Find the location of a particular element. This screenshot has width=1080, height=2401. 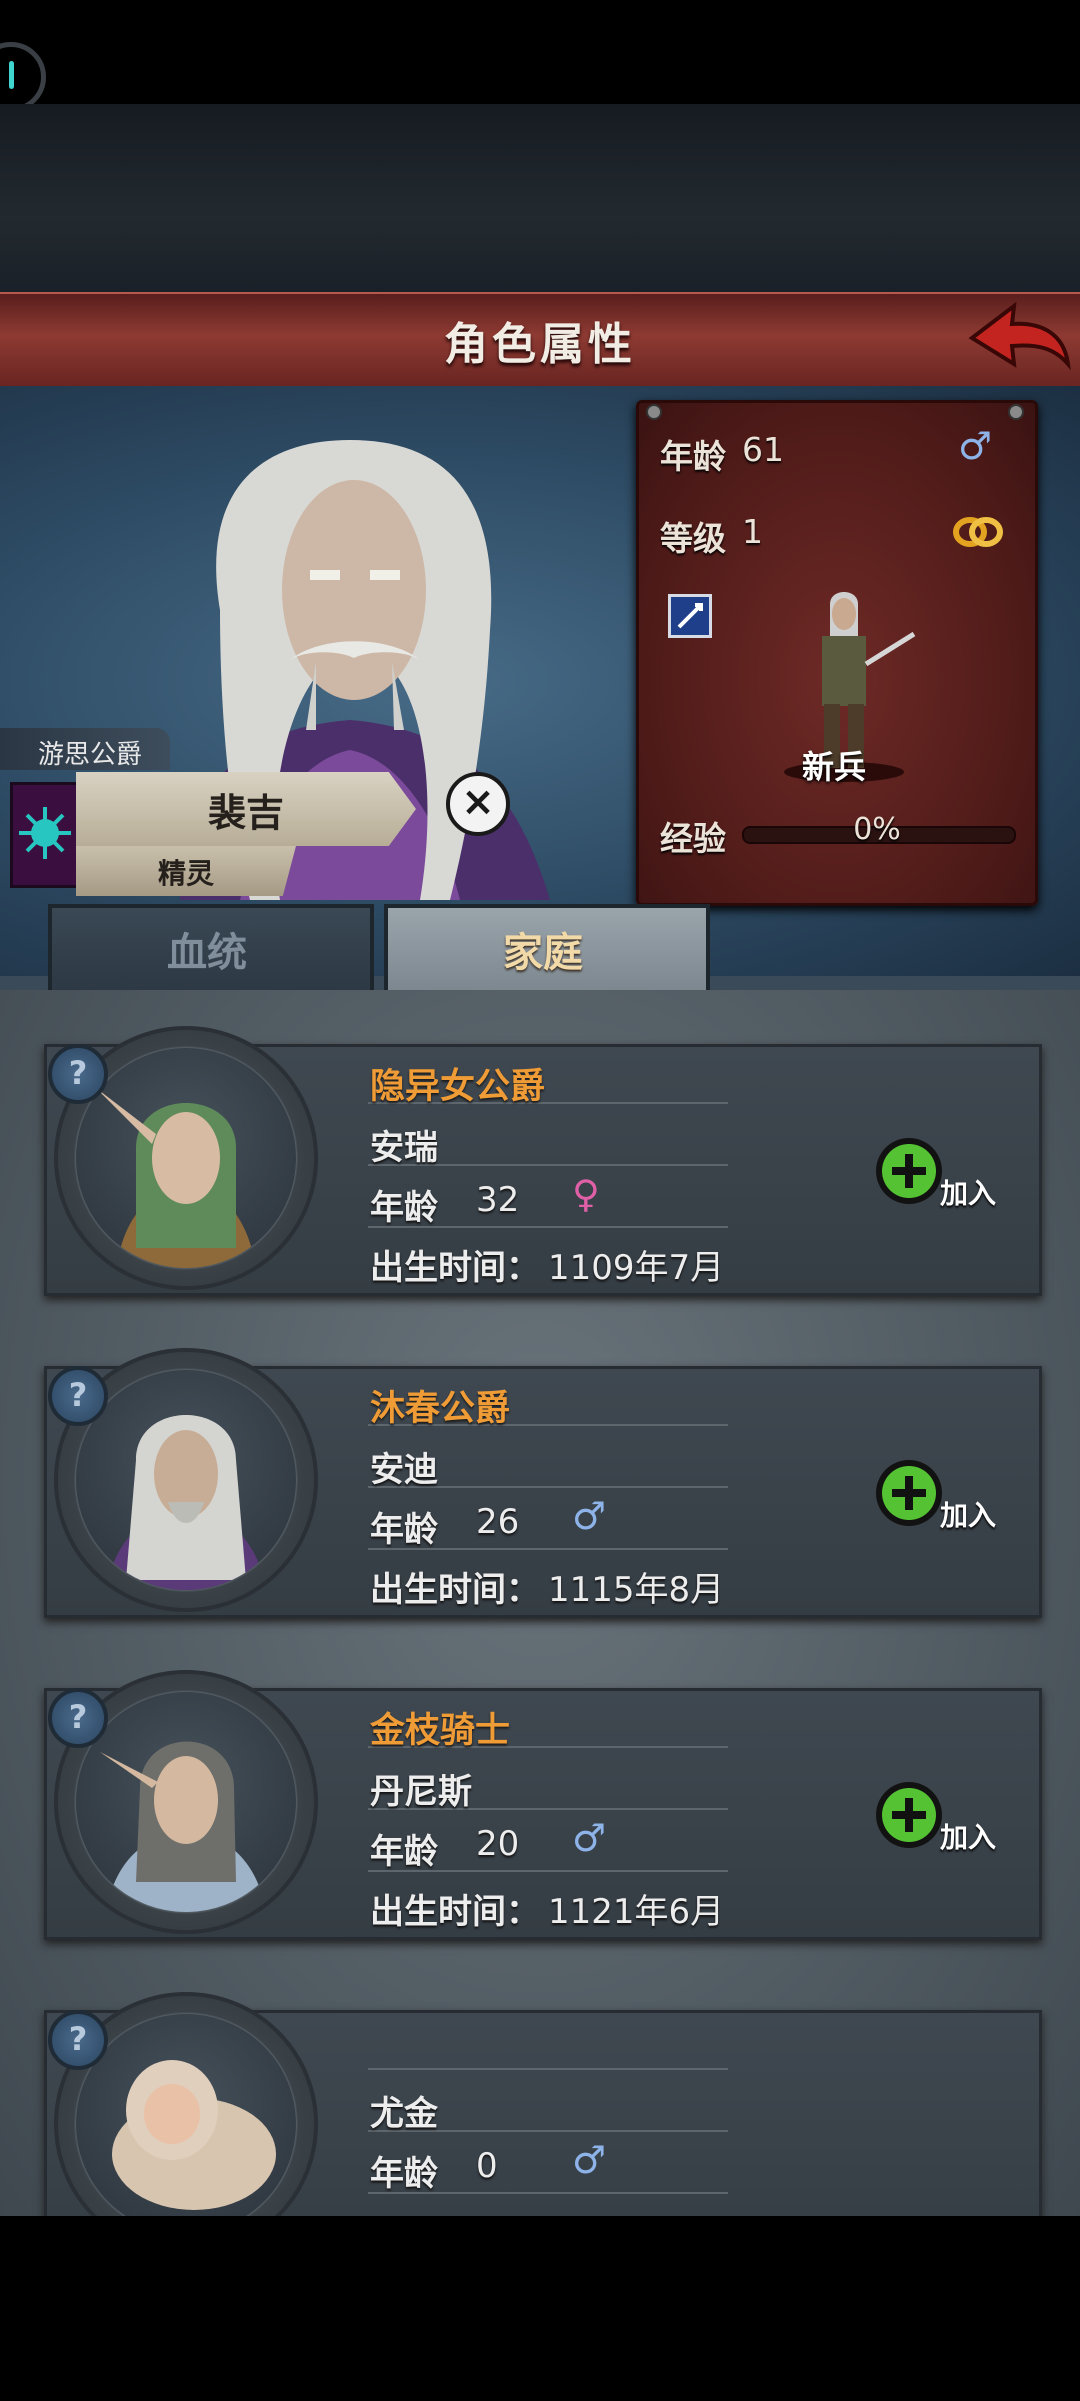

character-race: 精灵 is located at coordinates (185, 873).